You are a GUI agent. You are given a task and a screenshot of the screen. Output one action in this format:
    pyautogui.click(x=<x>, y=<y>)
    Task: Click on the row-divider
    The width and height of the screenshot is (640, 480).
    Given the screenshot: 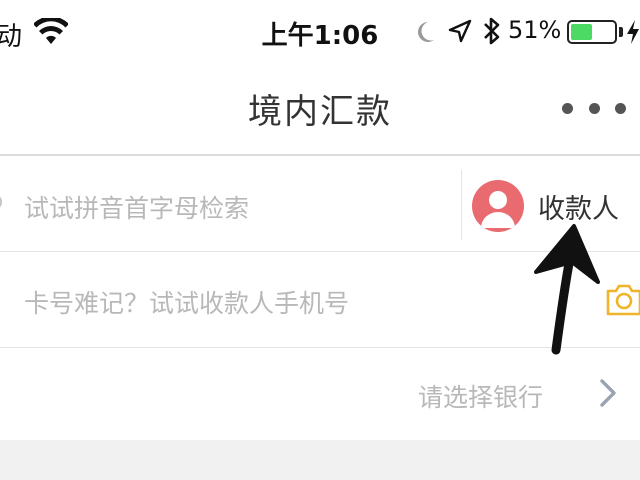 What is the action you would take?
    pyautogui.click(x=461, y=205)
    